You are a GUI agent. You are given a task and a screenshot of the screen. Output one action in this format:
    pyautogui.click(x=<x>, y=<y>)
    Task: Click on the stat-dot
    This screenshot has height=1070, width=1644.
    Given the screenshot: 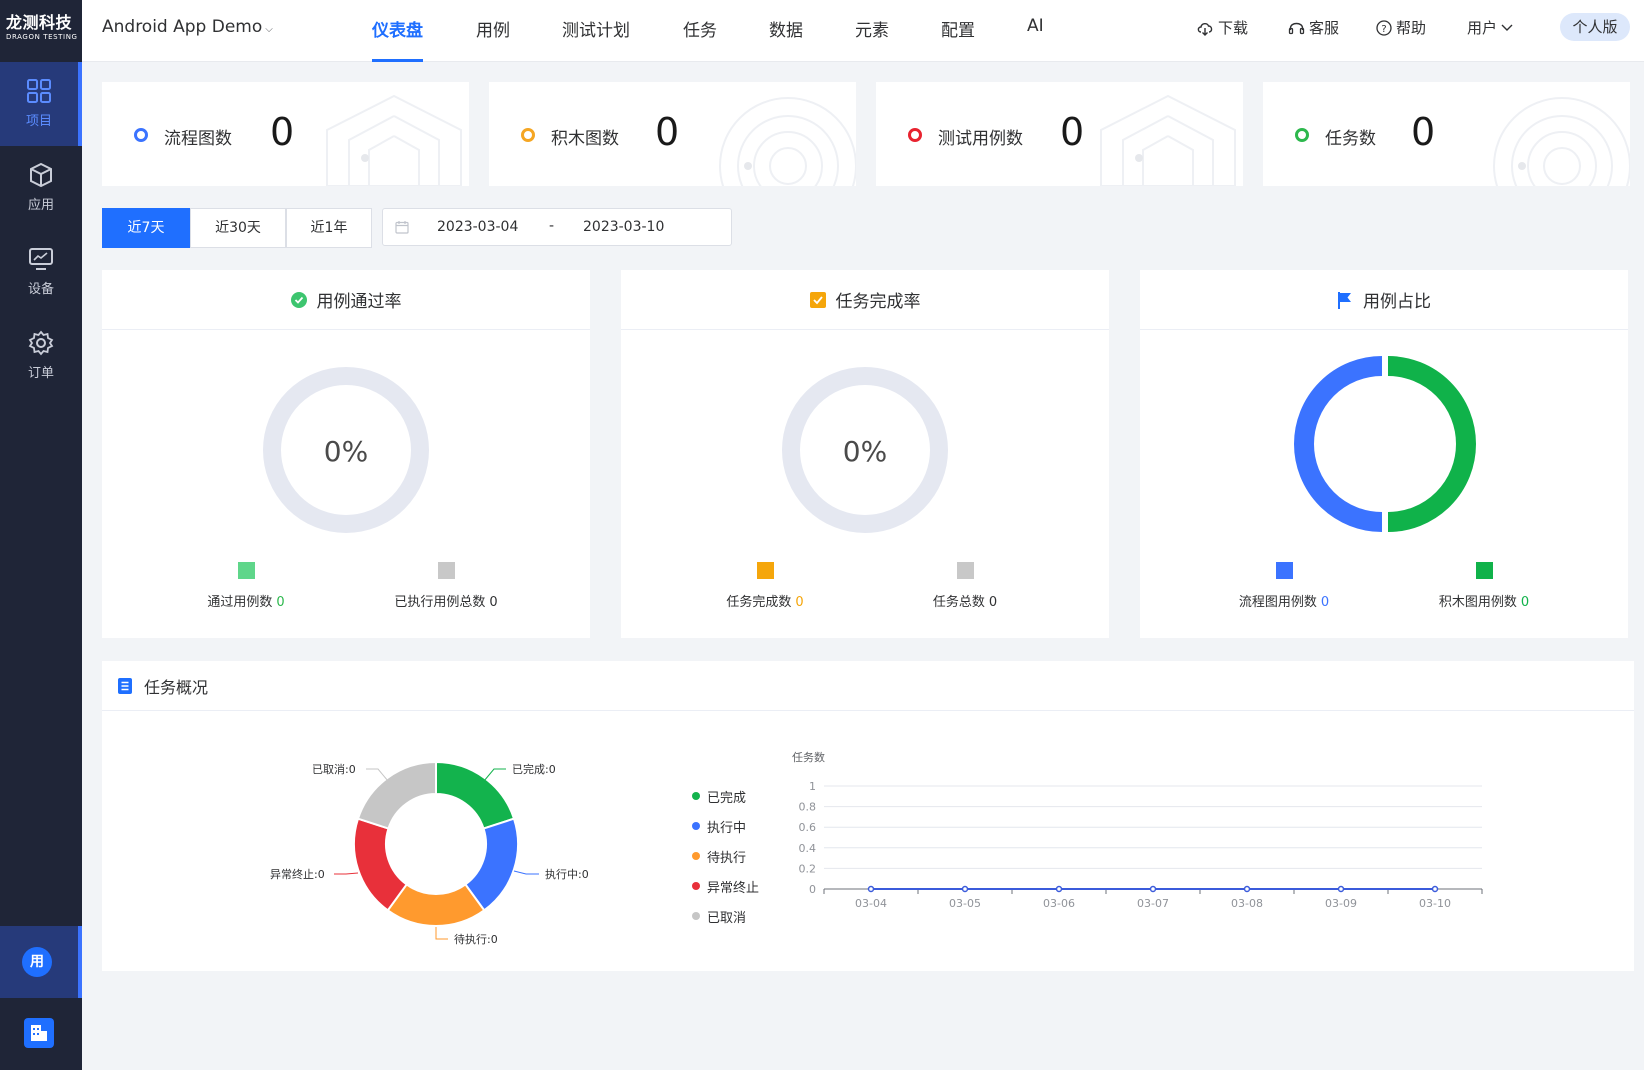 What is the action you would take?
    pyautogui.click(x=915, y=135)
    